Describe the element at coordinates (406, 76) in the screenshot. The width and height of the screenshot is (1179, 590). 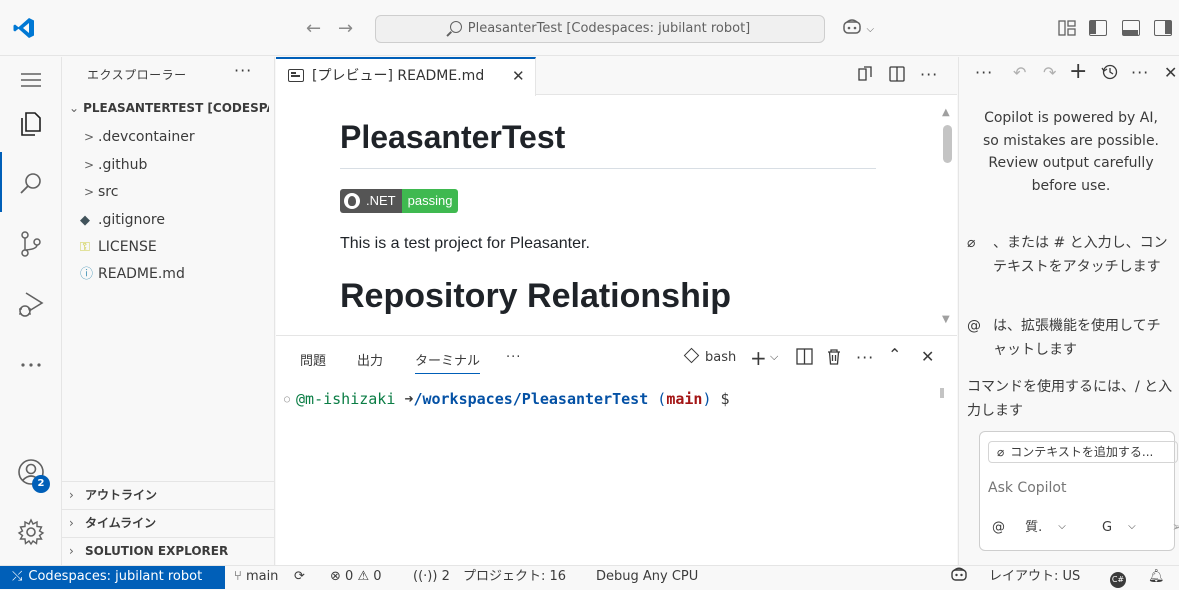
I see `tab-readme-preview: [プレビュー] README.md ✕` at that location.